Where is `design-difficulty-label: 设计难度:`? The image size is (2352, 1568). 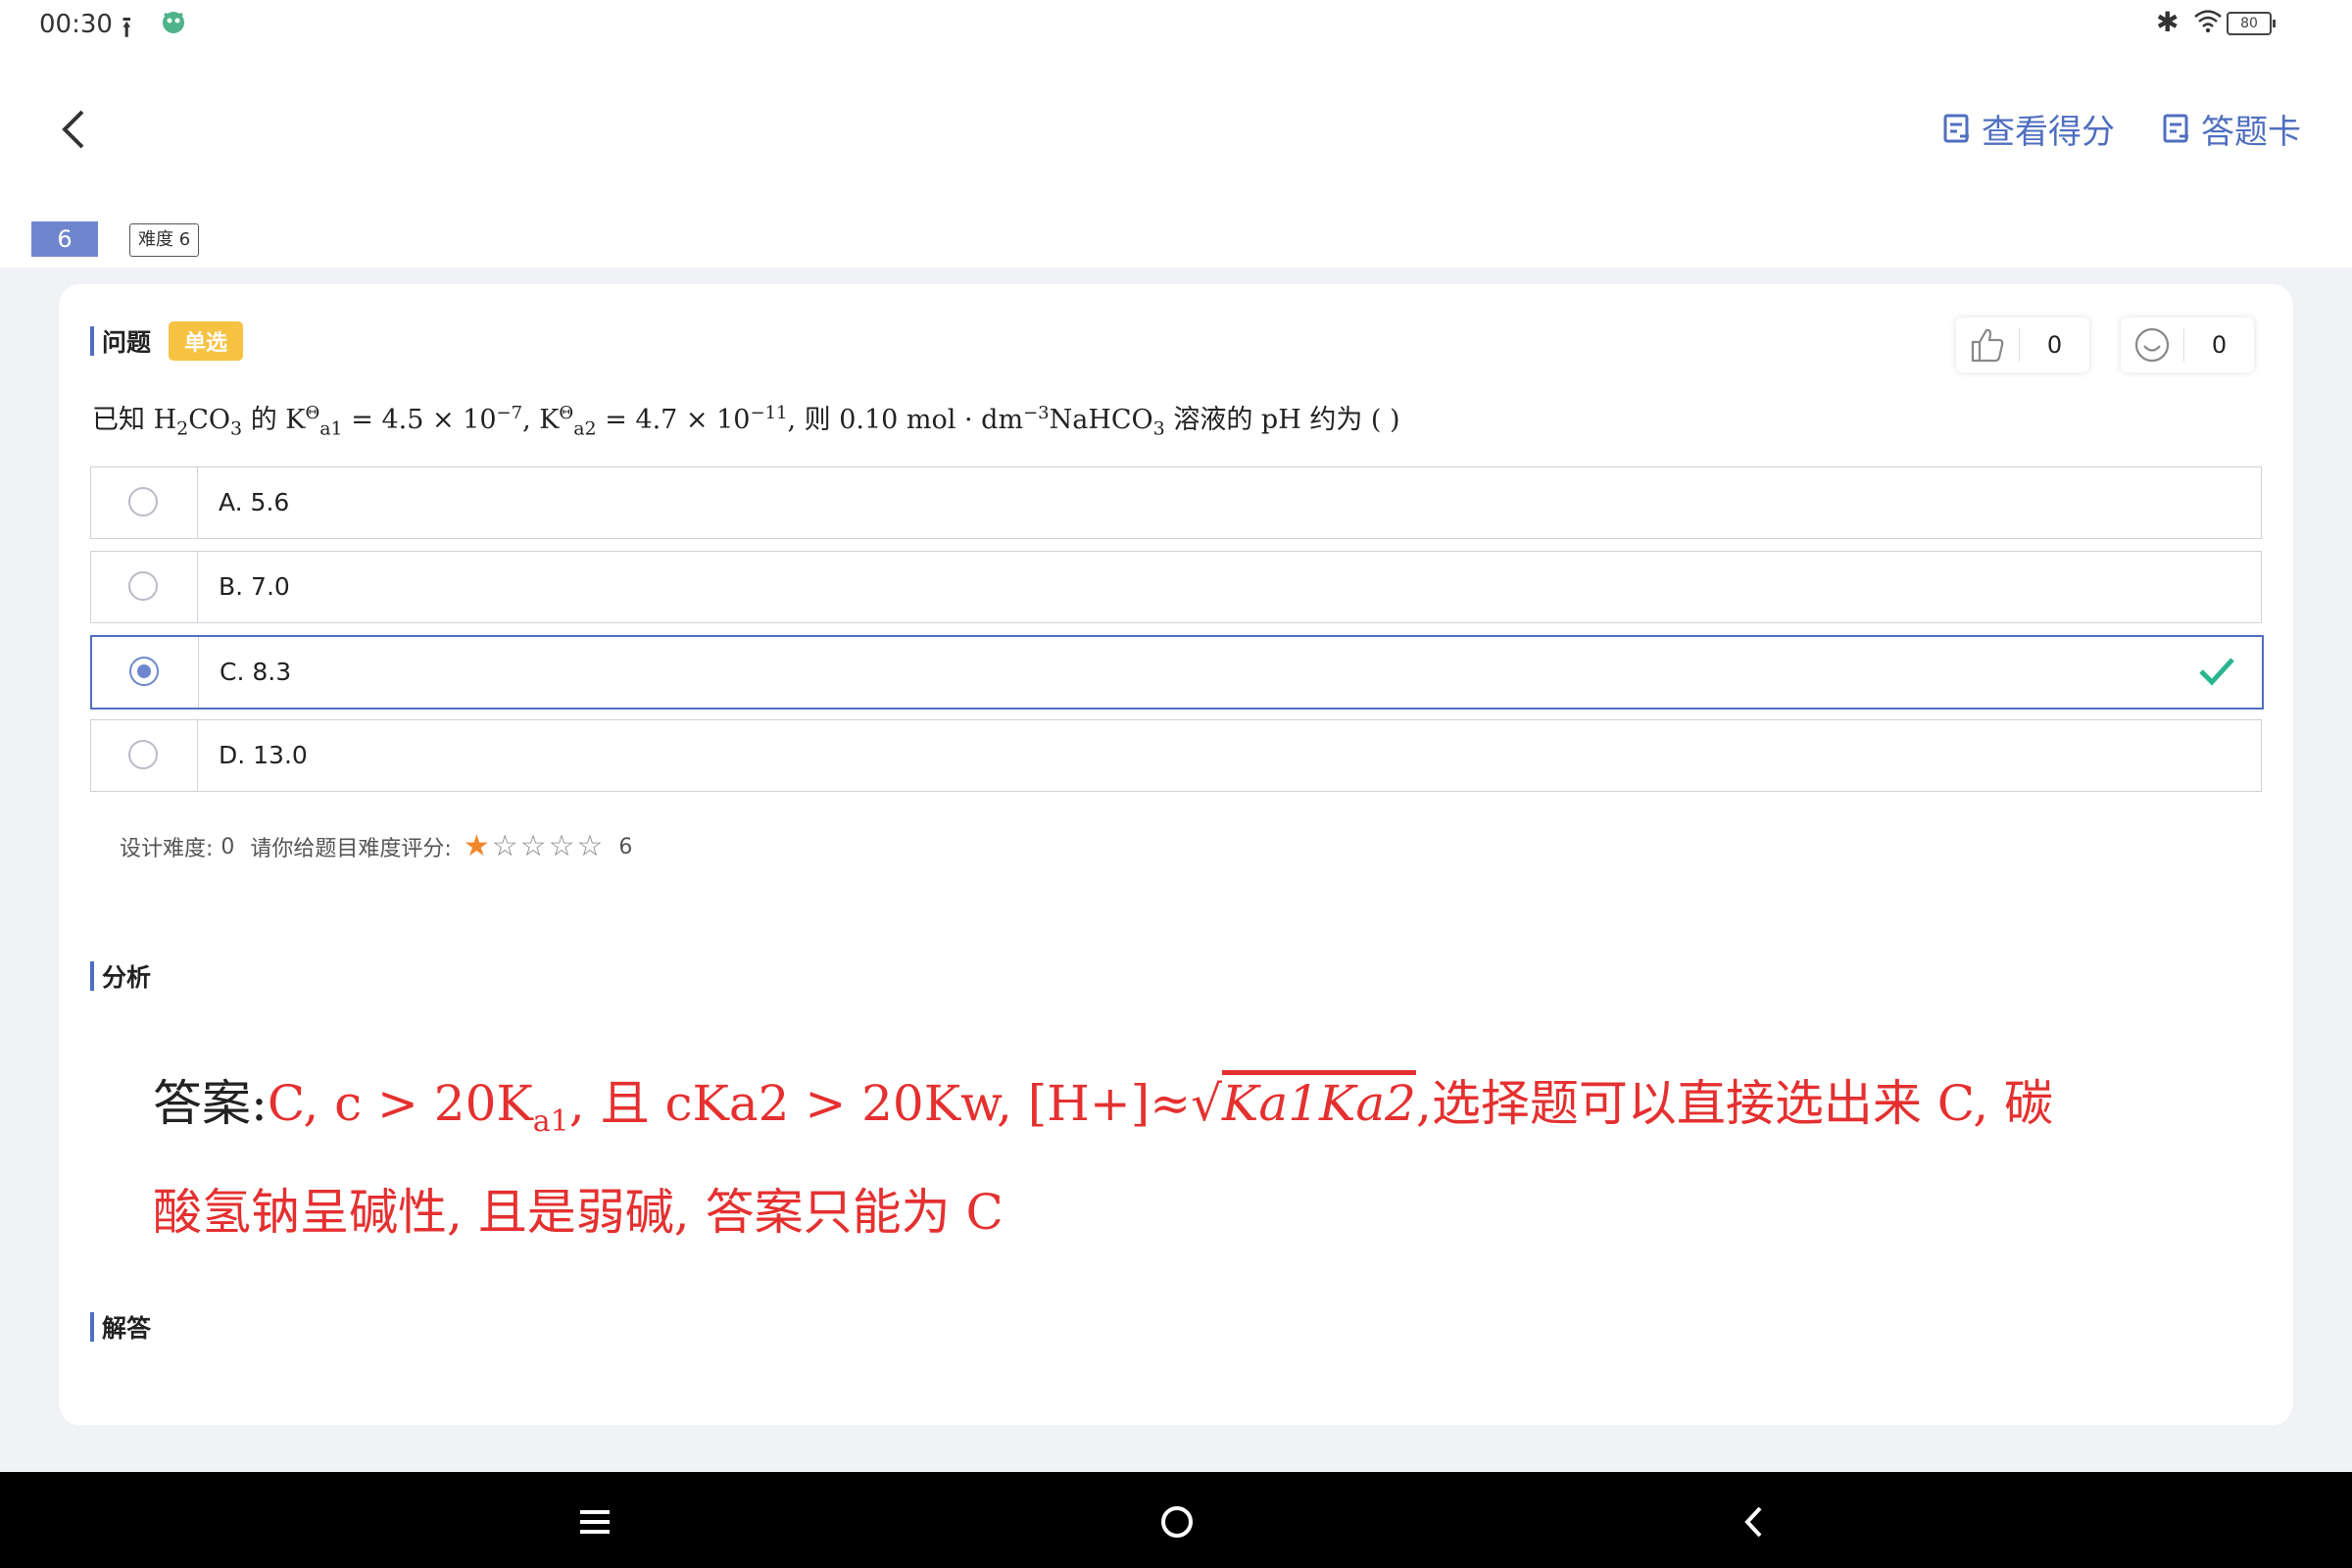
design-difficulty-label: 设计难度: is located at coordinates (167, 849).